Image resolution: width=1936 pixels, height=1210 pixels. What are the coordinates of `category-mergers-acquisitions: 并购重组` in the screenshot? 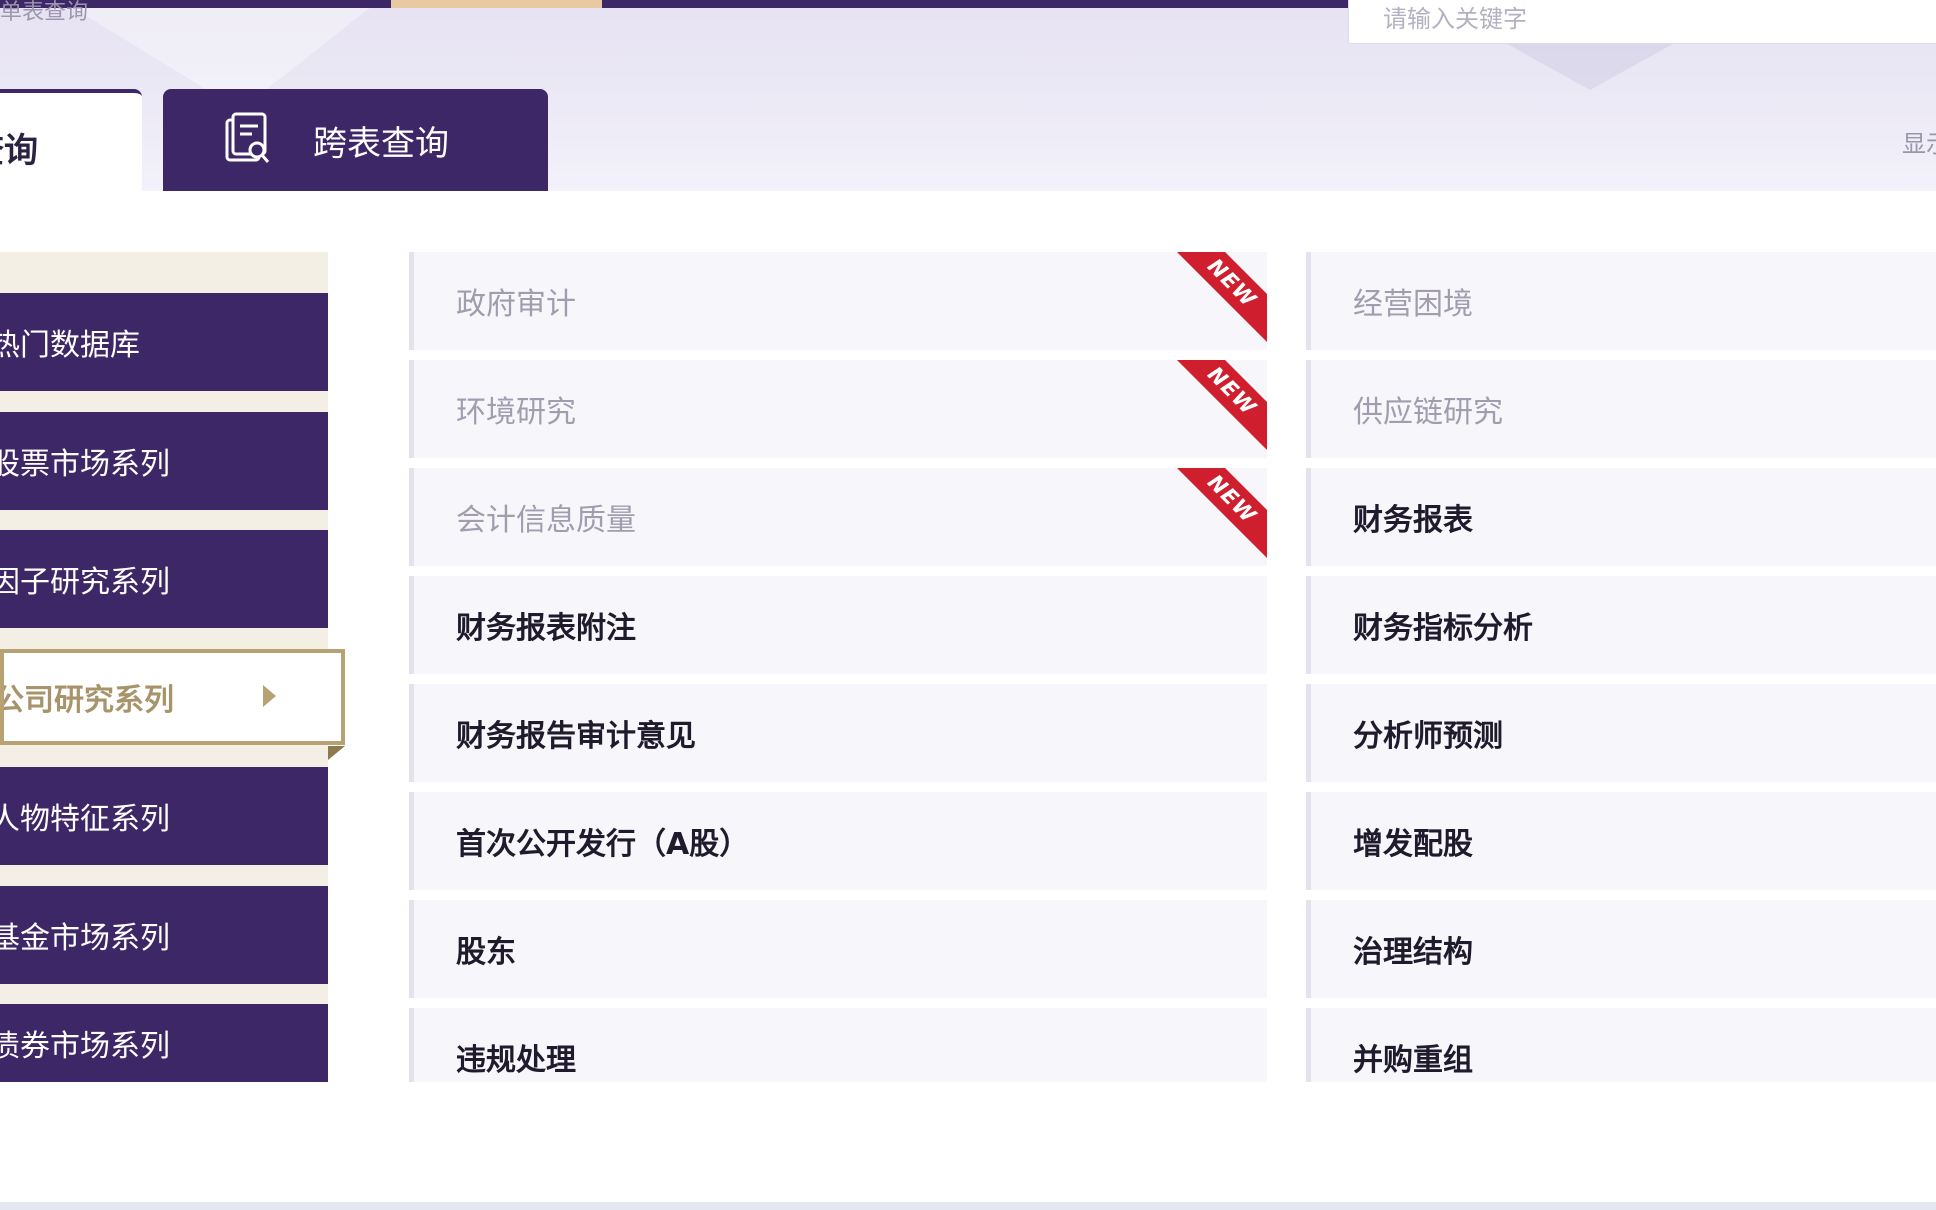 It's located at (1621, 1045).